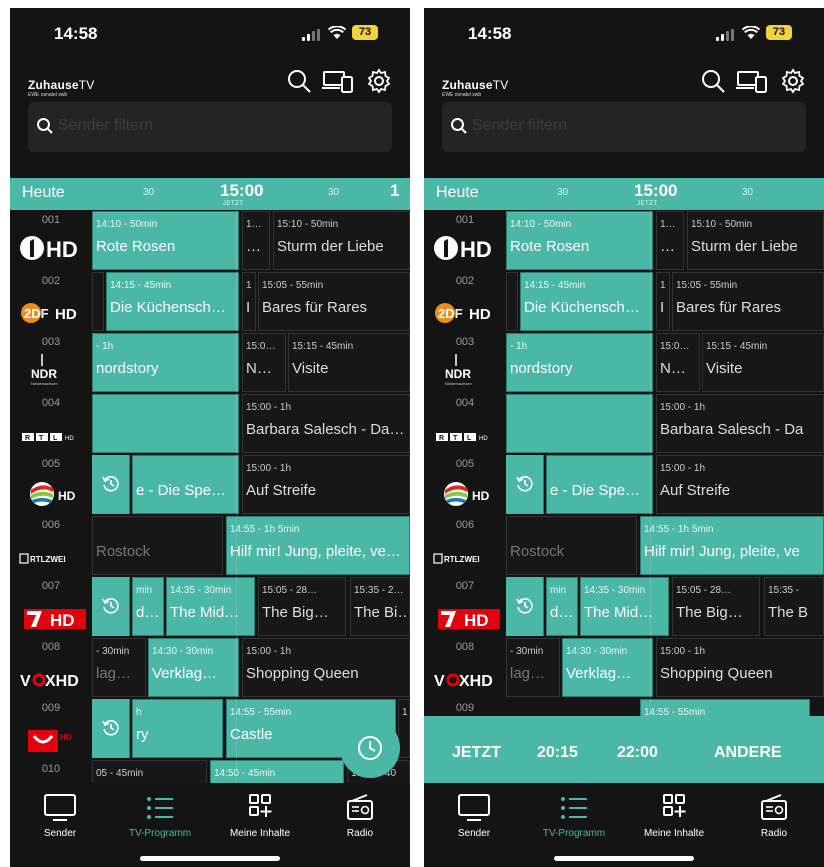 Image resolution: width=824 pixels, height=867 pixels. What do you see at coordinates (210, 194) in the screenshot?
I see `timeline-header: Heute 30 15:00 JETZT 30 1` at bounding box center [210, 194].